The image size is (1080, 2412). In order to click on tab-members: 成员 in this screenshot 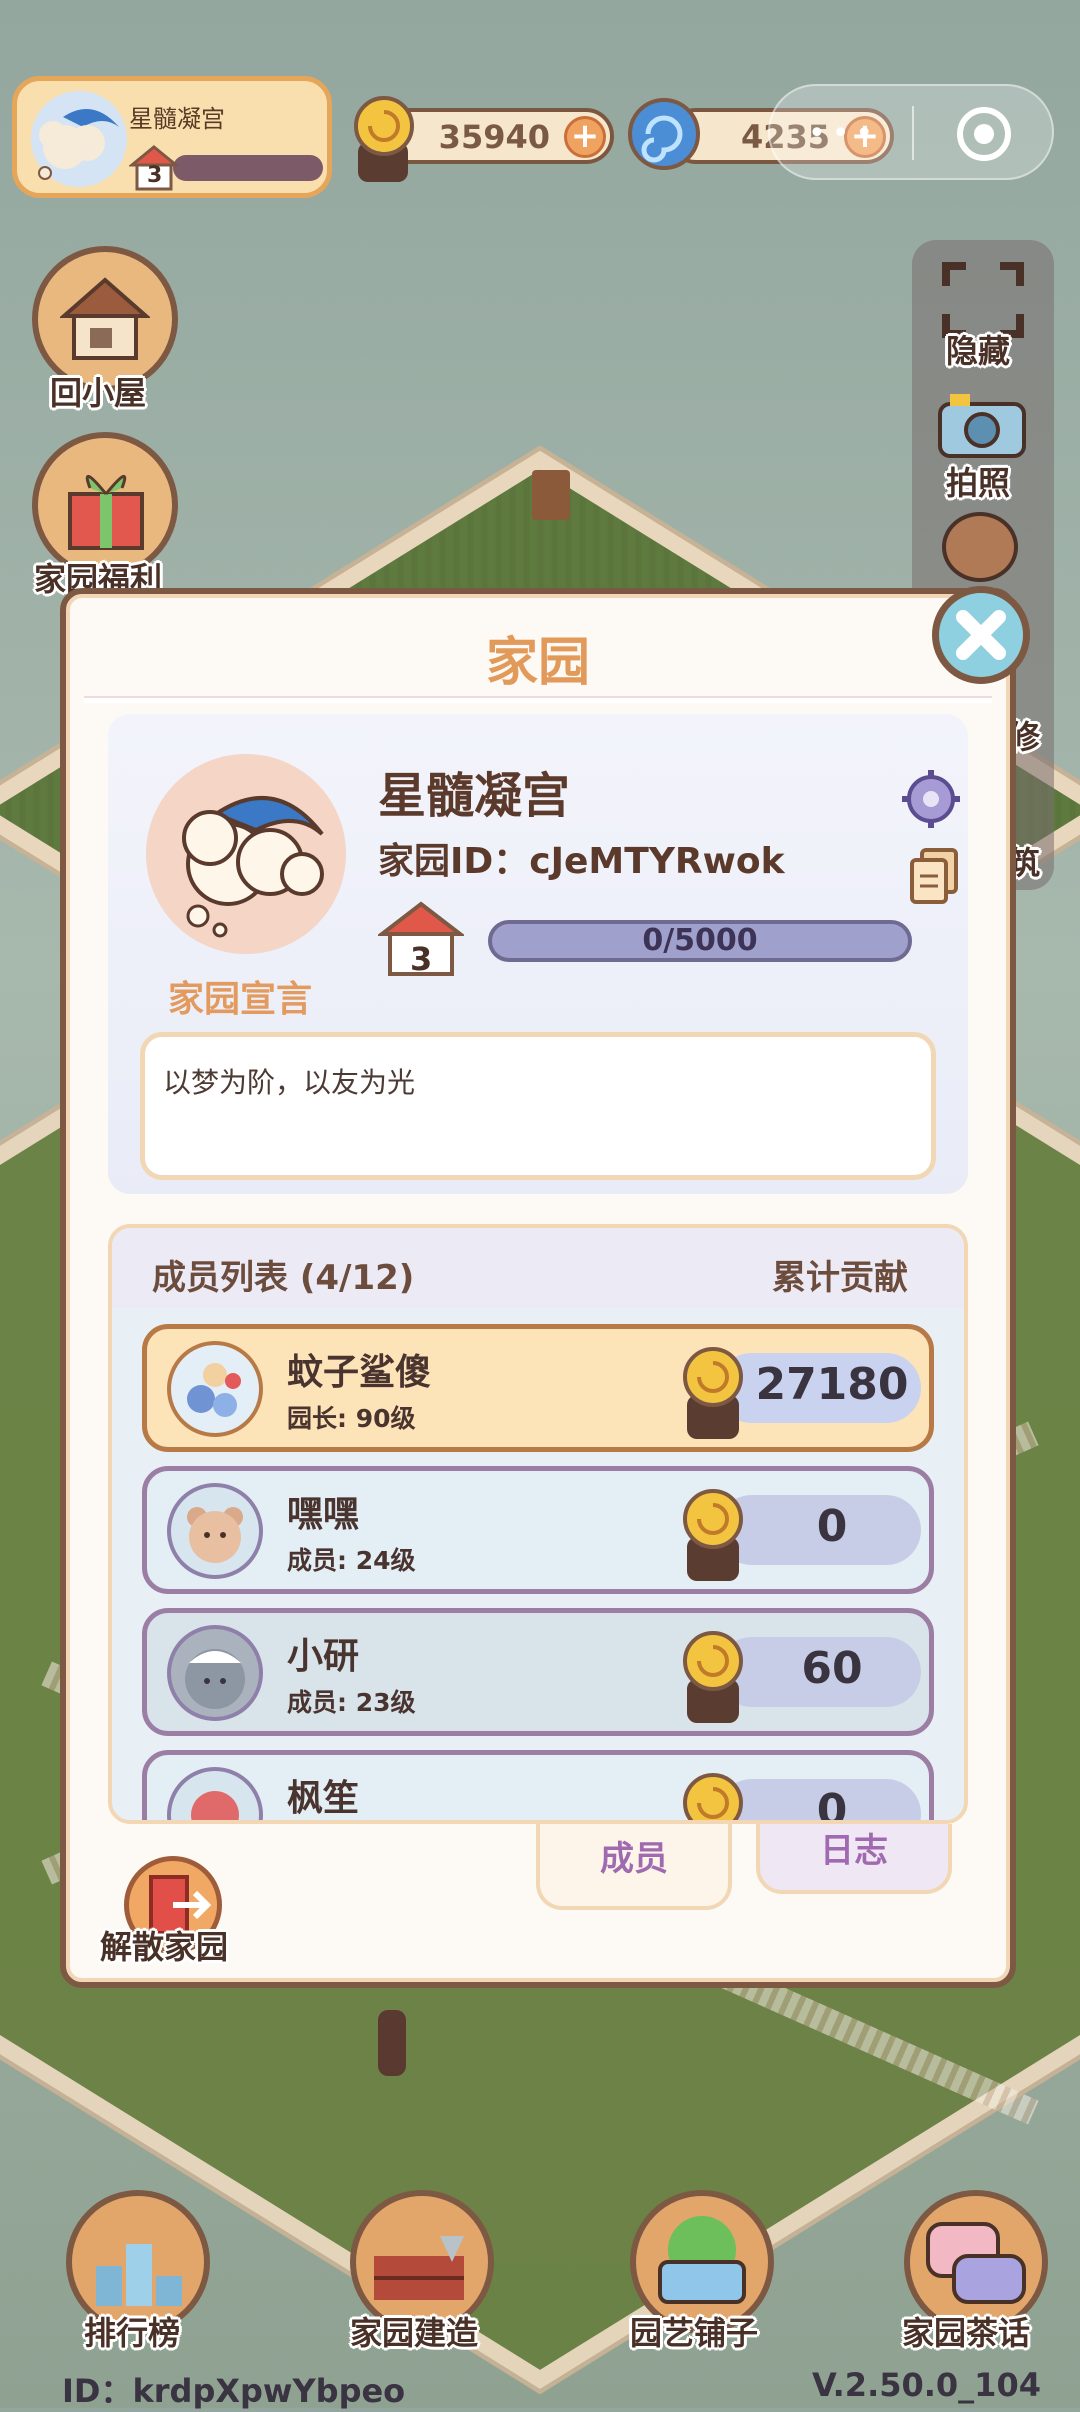, I will do `click(634, 1867)`.